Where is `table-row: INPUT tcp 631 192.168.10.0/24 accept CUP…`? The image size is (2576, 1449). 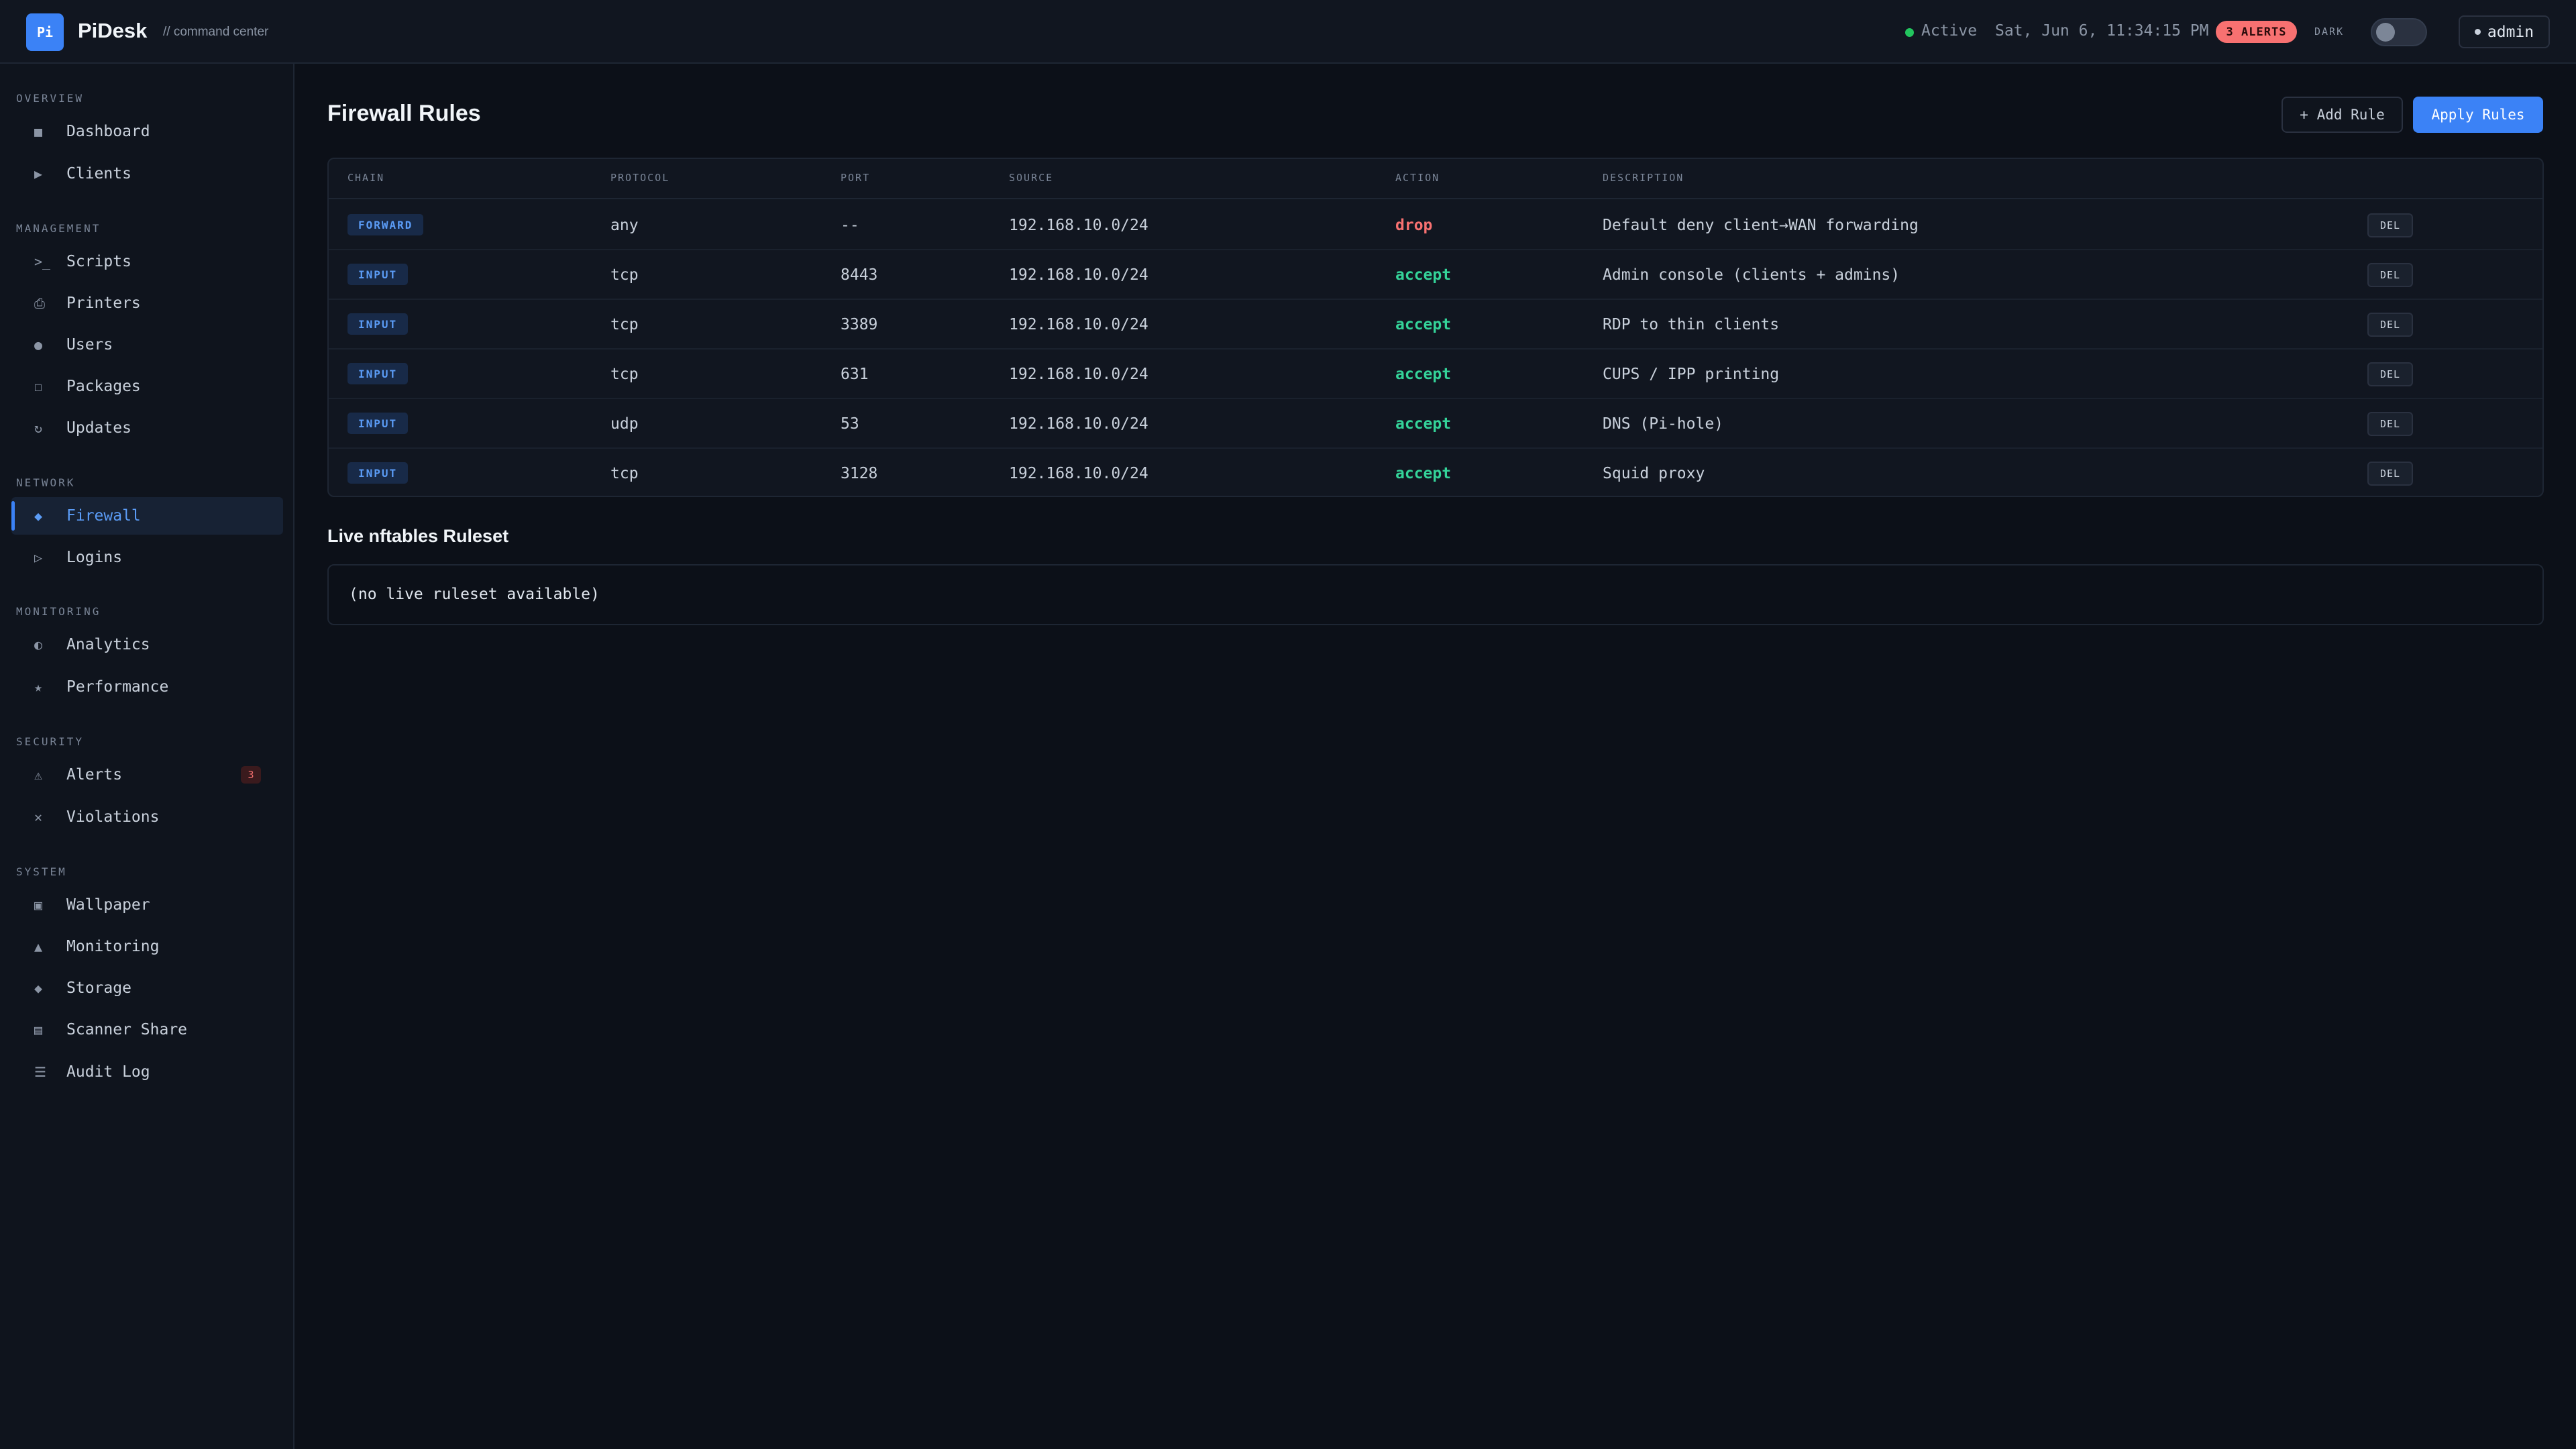
table-row: INPUT tcp 631 192.168.10.0/24 accept CUP… is located at coordinates (1435, 374).